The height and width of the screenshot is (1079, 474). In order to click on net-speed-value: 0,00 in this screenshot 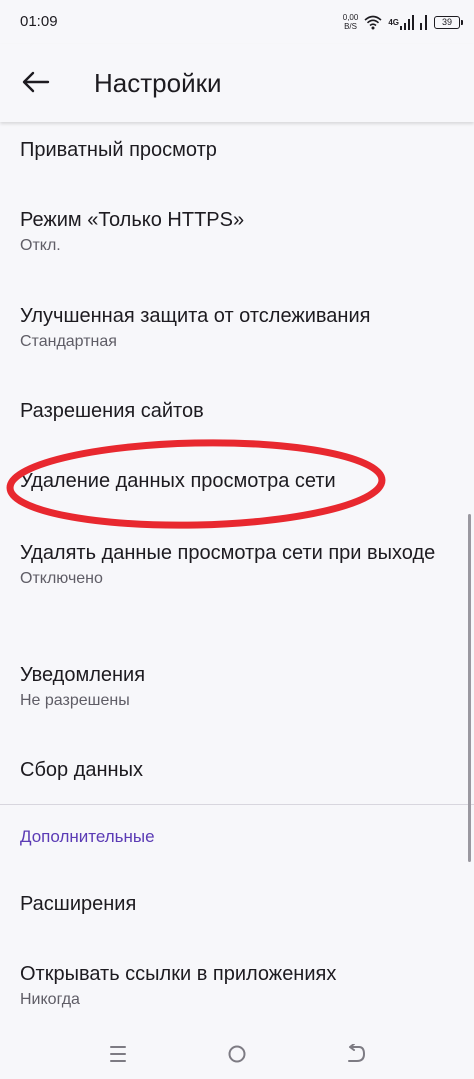, I will do `click(350, 17)`.